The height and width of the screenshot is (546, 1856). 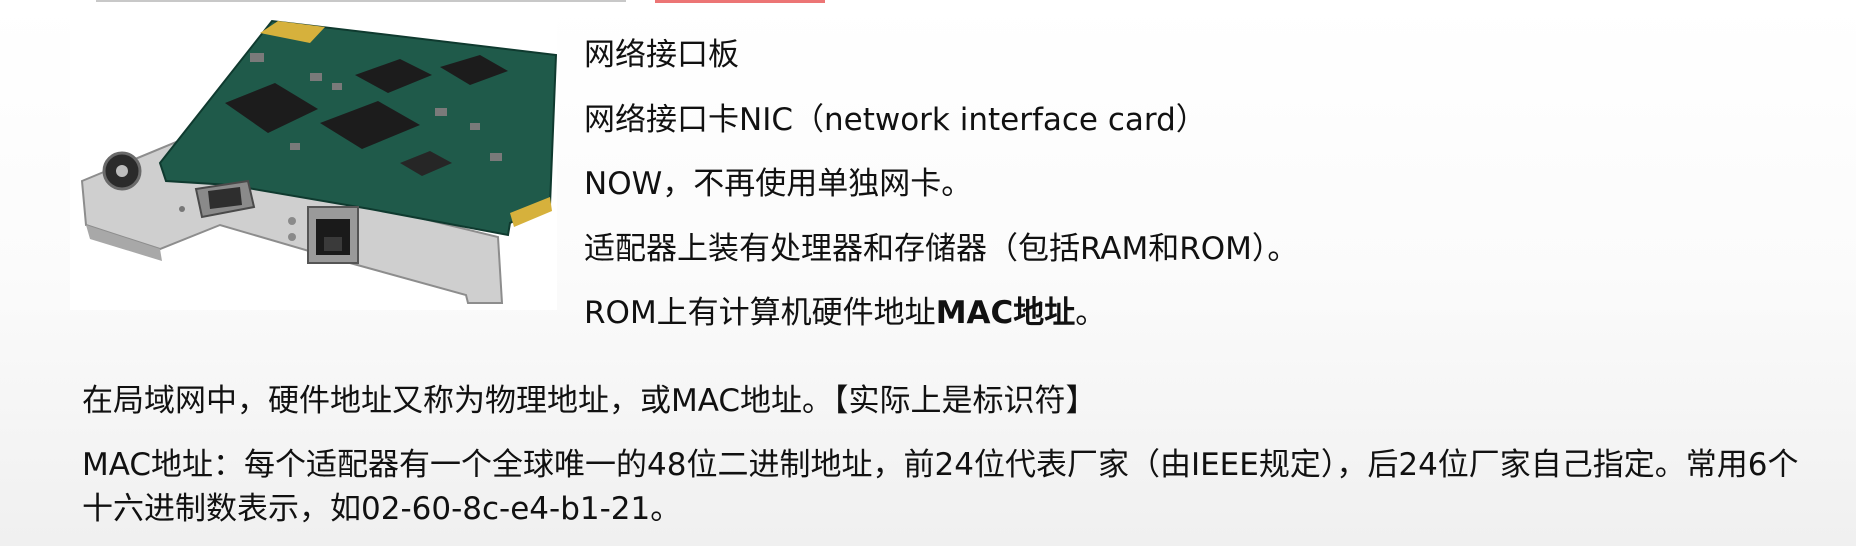 What do you see at coordinates (895, 119) in the screenshot?
I see `card-line: 网络接口卡NIC（network interface card）` at bounding box center [895, 119].